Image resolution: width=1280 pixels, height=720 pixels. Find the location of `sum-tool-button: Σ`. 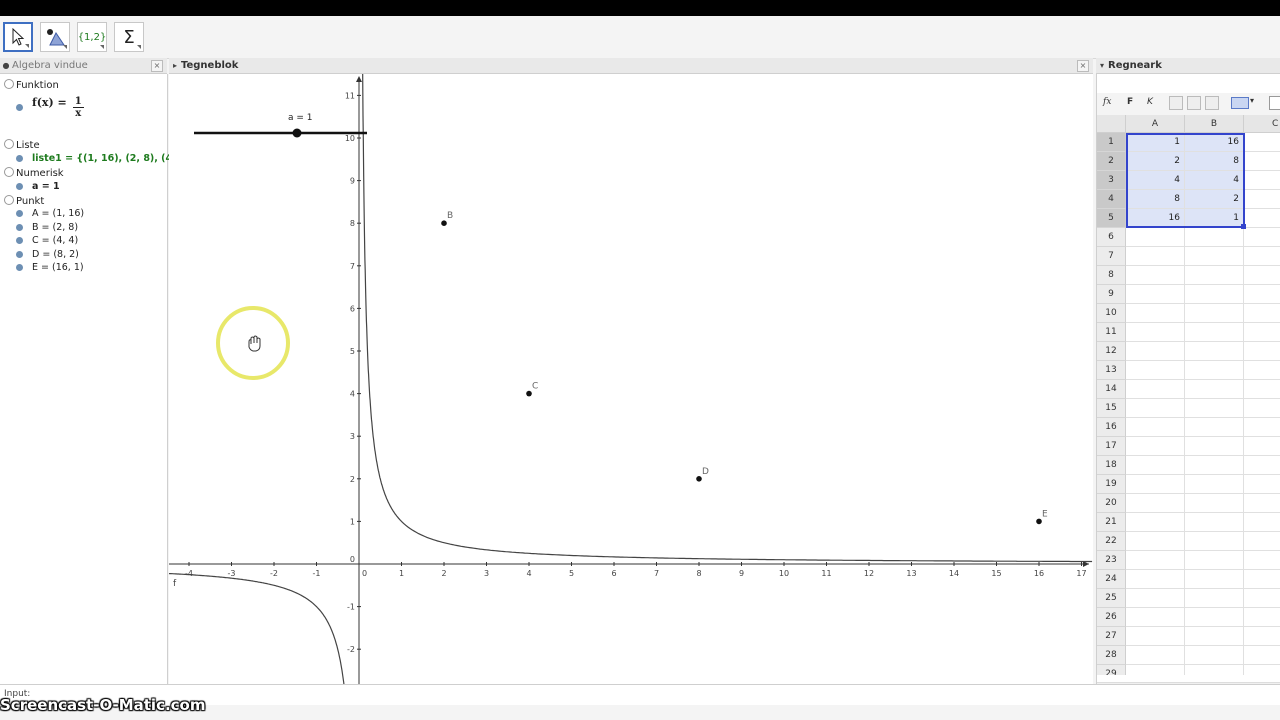

sum-tool-button: Σ is located at coordinates (129, 37).